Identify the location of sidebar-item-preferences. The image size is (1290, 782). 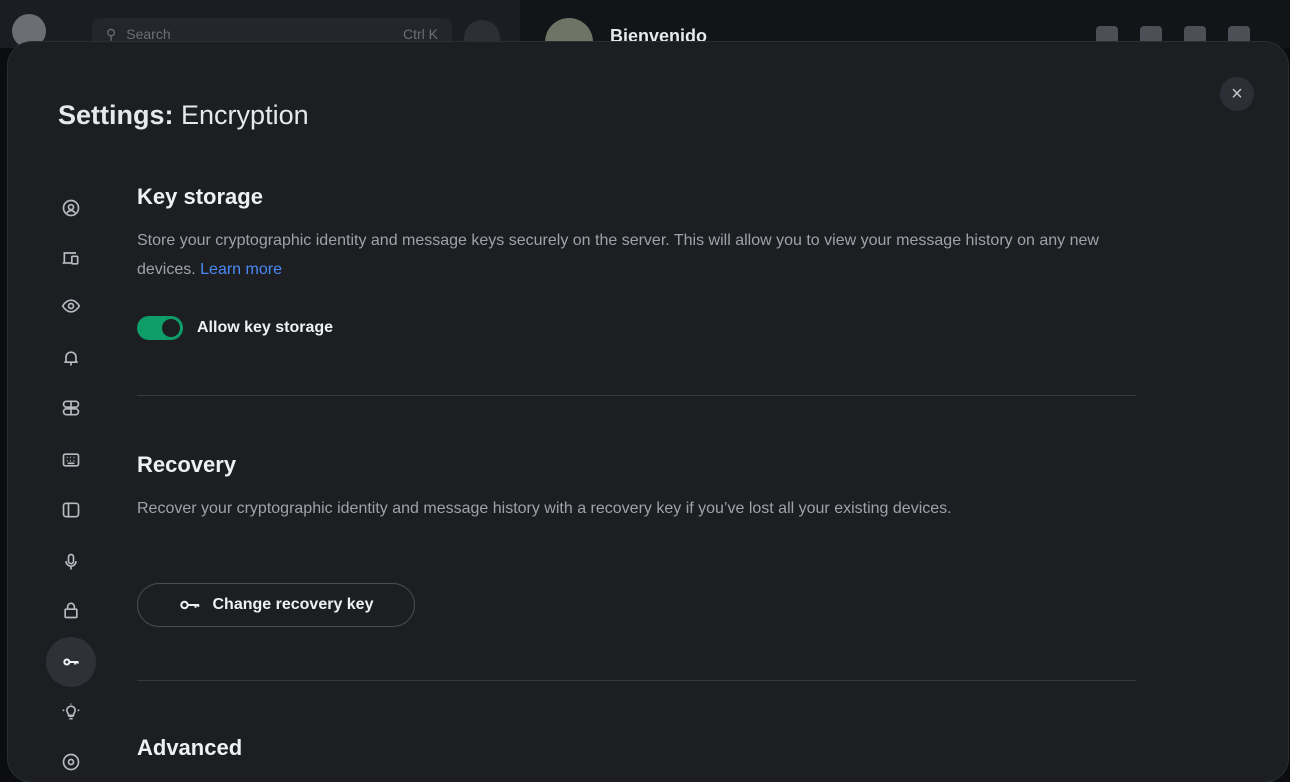
(71, 408).